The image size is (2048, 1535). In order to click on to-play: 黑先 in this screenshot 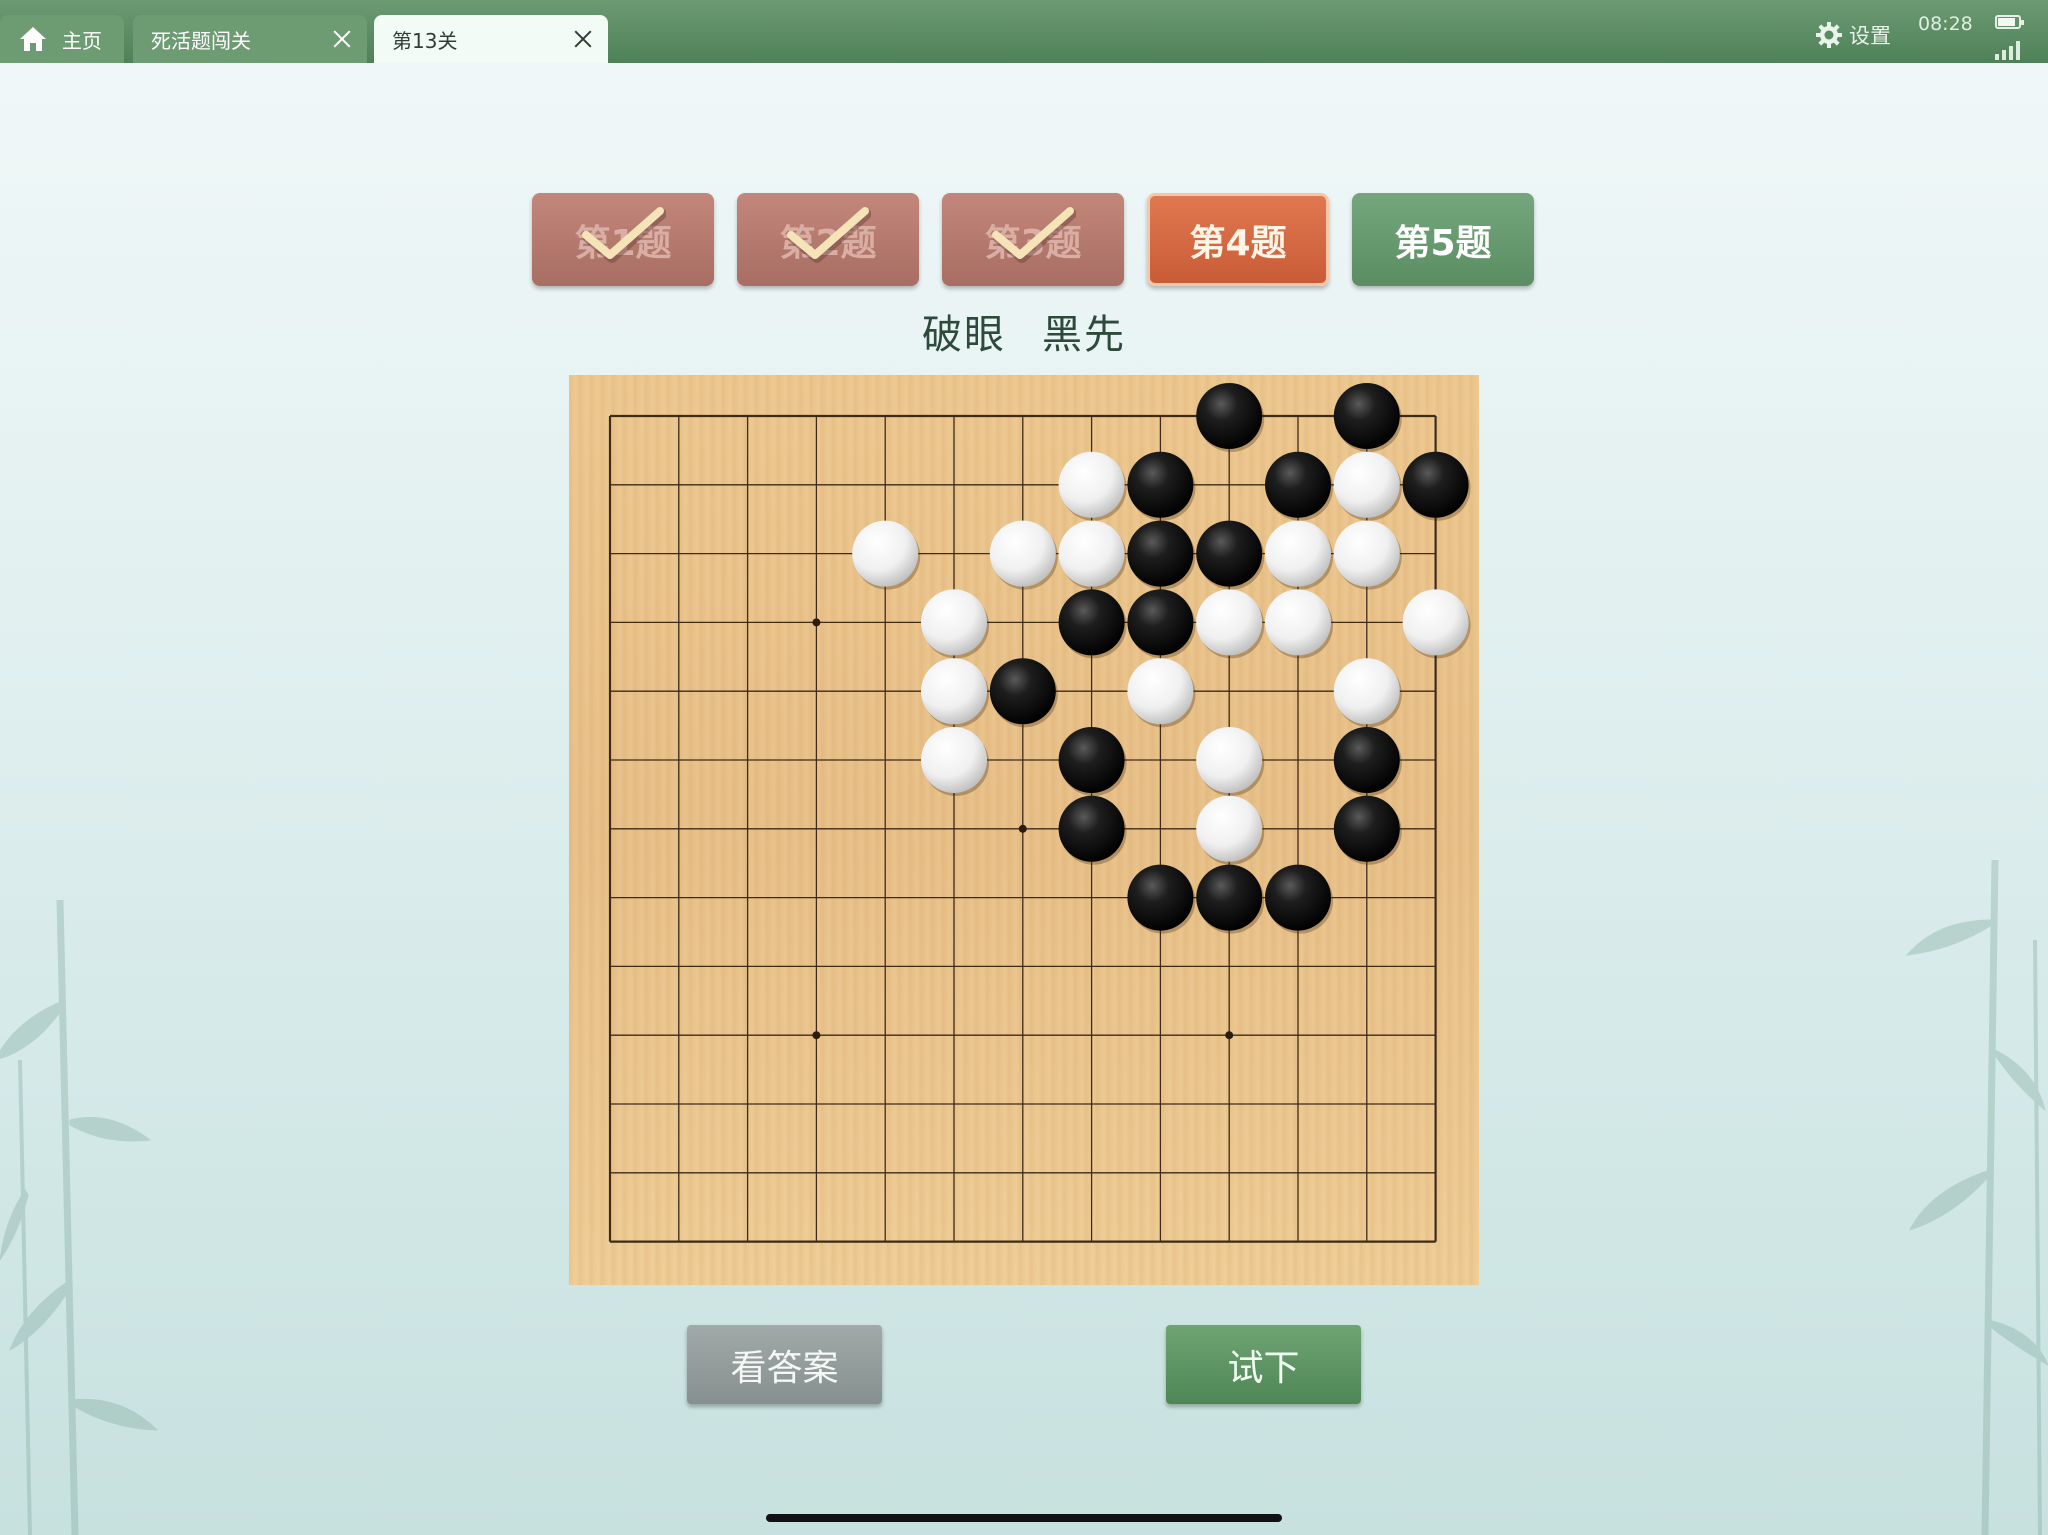, I will do `click(1084, 335)`.